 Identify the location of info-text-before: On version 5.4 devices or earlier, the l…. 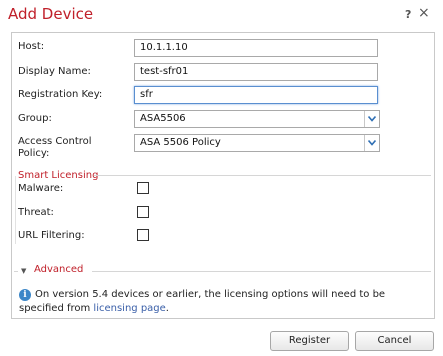
(202, 301).